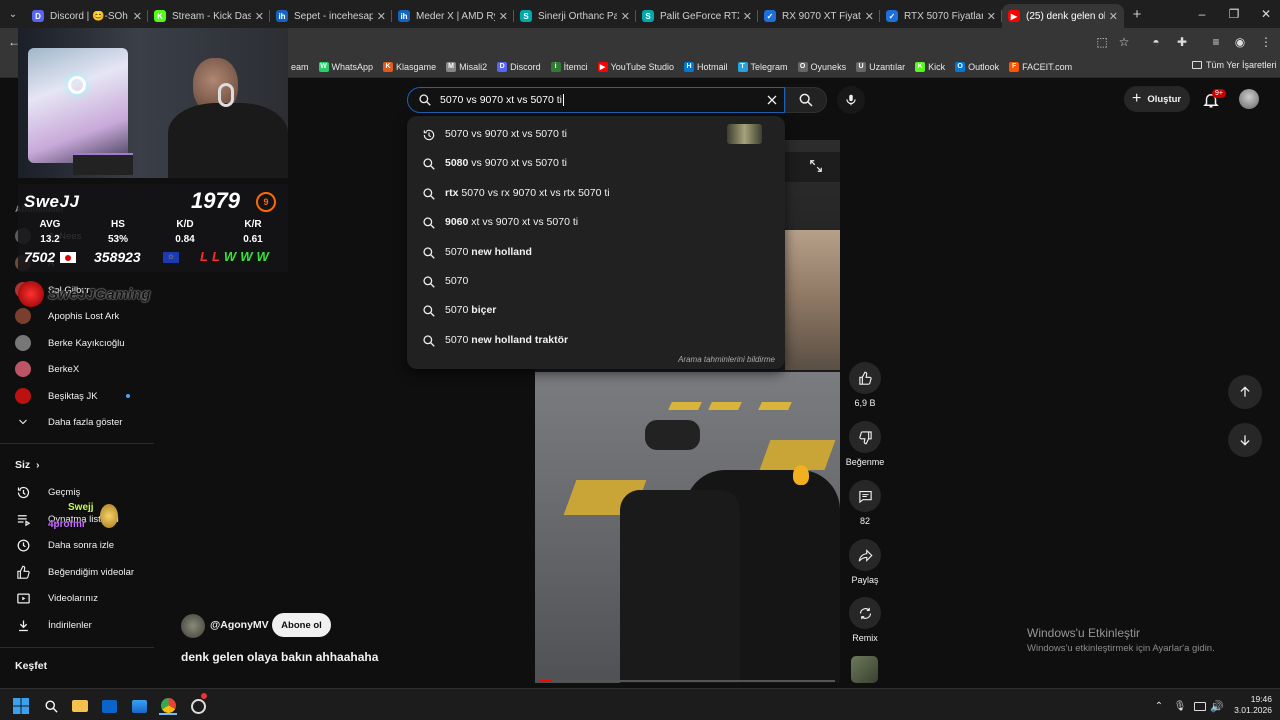 The width and height of the screenshot is (1280, 720). I want to click on search-suggestion: 5070 vs 9070 xt vs 5070 ti, so click(596, 134).